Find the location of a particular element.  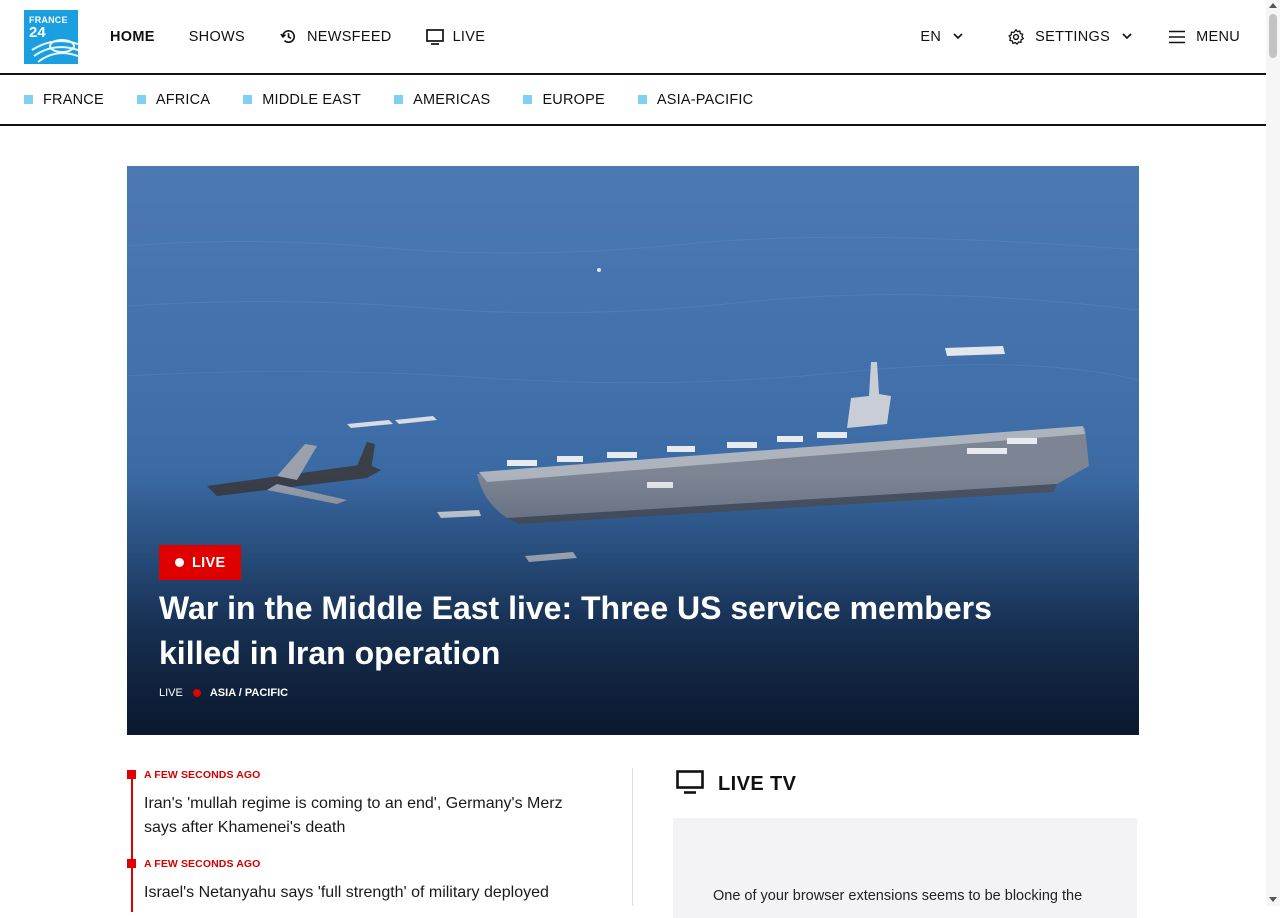

nav-home: HOME is located at coordinates (132, 37).